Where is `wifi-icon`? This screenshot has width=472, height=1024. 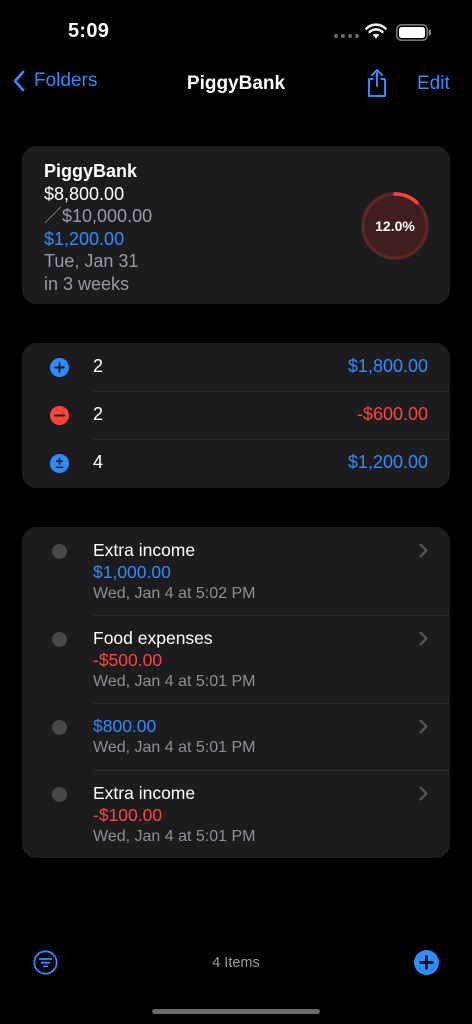 wifi-icon is located at coordinates (376, 31).